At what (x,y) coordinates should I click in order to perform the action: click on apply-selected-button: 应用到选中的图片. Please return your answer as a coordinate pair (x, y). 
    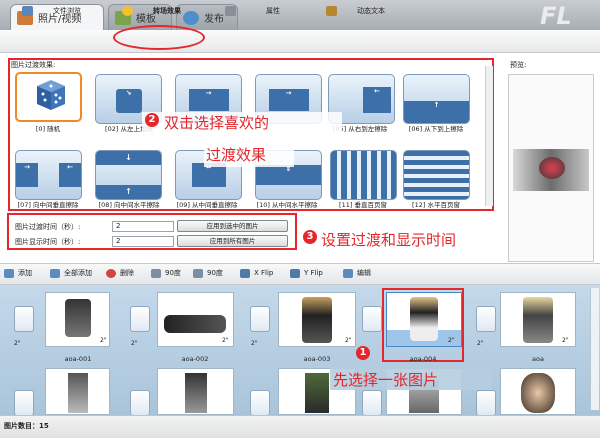
    Looking at the image, I should click on (232, 226).